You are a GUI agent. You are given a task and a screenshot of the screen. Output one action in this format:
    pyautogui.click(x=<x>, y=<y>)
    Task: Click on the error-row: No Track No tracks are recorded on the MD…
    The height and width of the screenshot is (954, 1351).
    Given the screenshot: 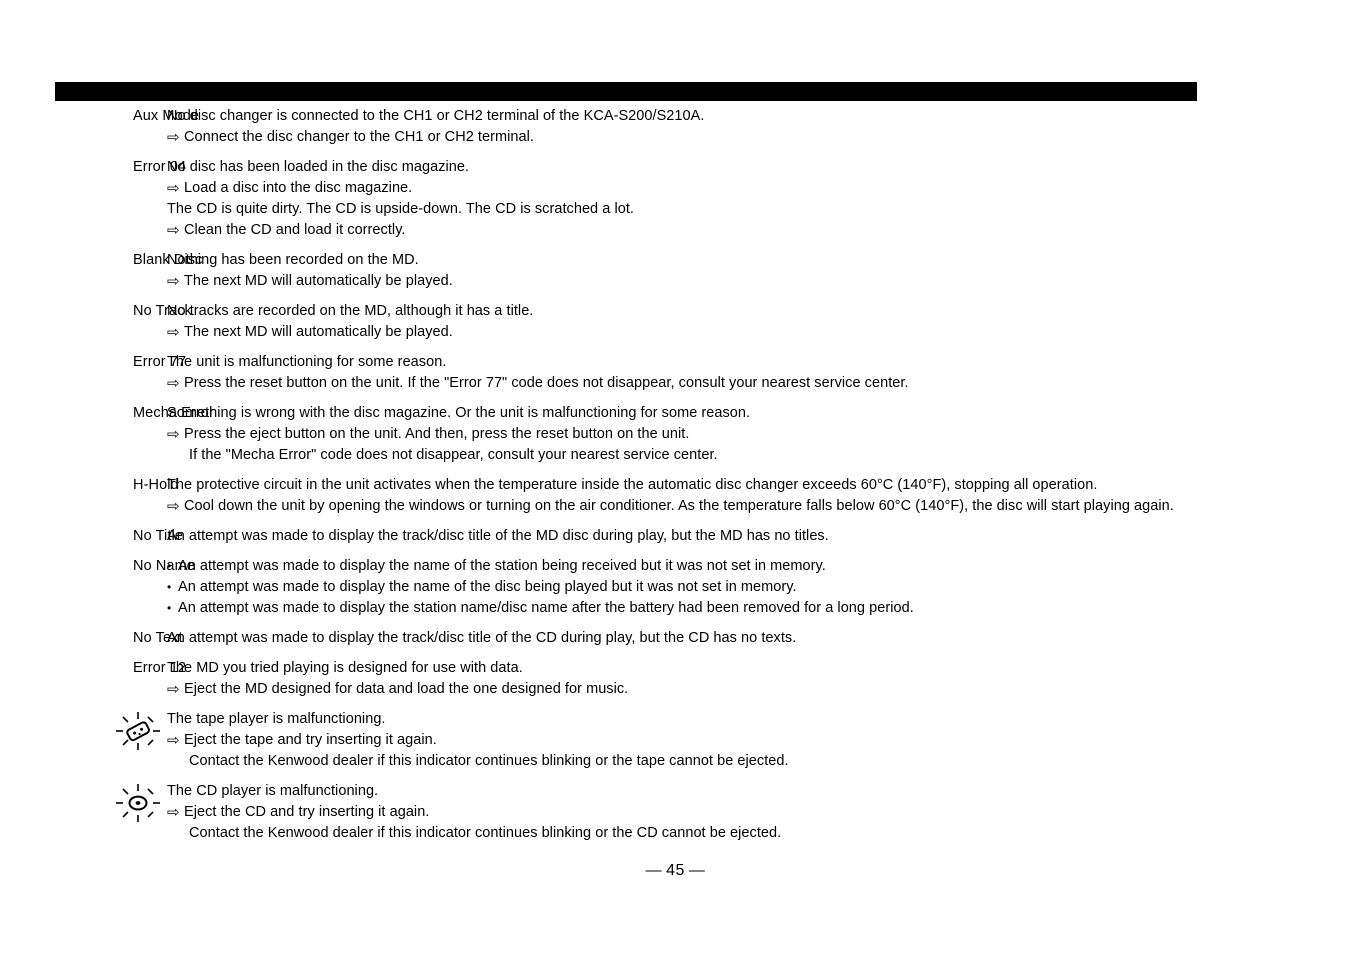 What is the action you would take?
    pyautogui.click(x=680, y=322)
    